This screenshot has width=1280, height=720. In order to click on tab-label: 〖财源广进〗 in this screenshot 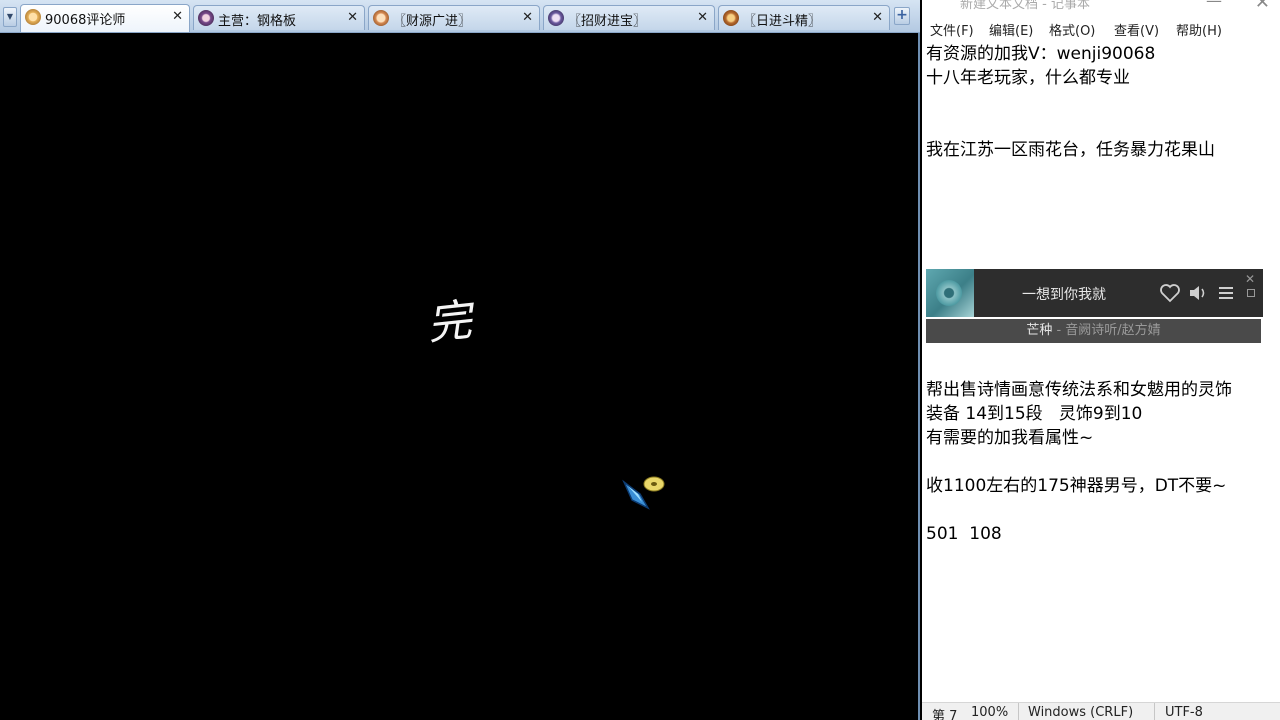, I will do `click(432, 21)`.